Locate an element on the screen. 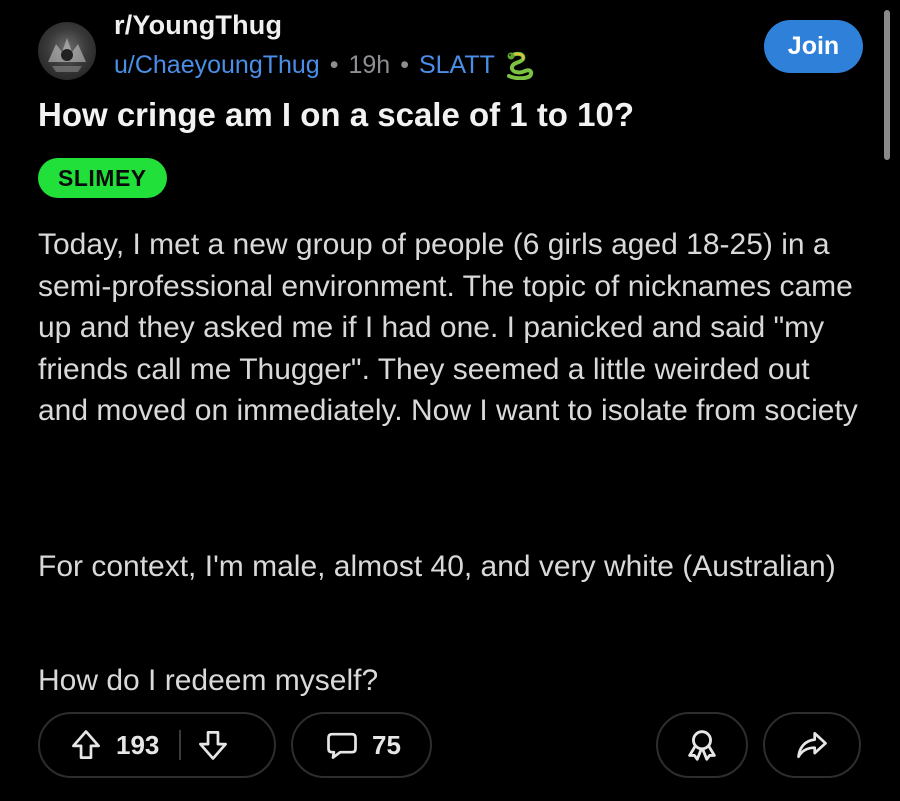 The image size is (900, 801). post-title: How cringe am I on a scale of 1 to 10? is located at coordinates (336, 115).